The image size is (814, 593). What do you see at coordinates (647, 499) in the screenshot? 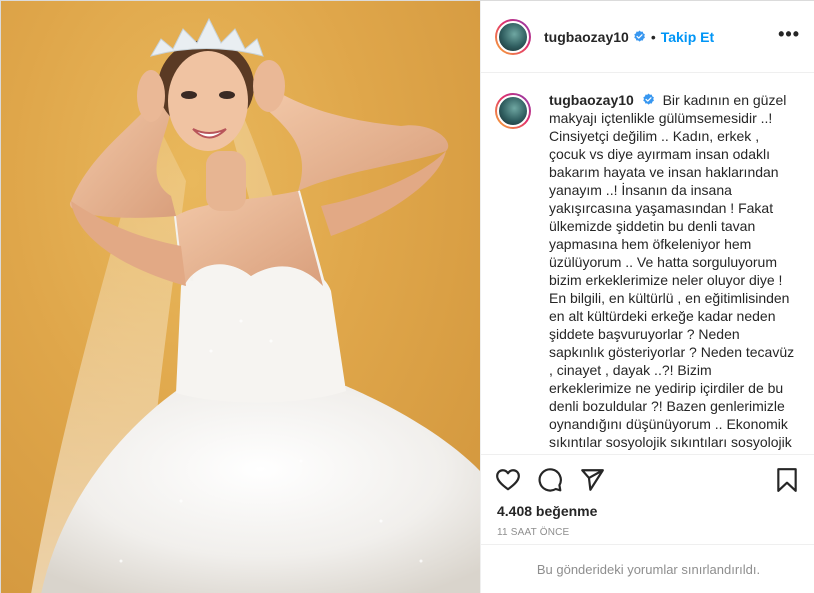
I see `post-actions: 4.408 beğenme 11 SAAT ÖNCE` at bounding box center [647, 499].